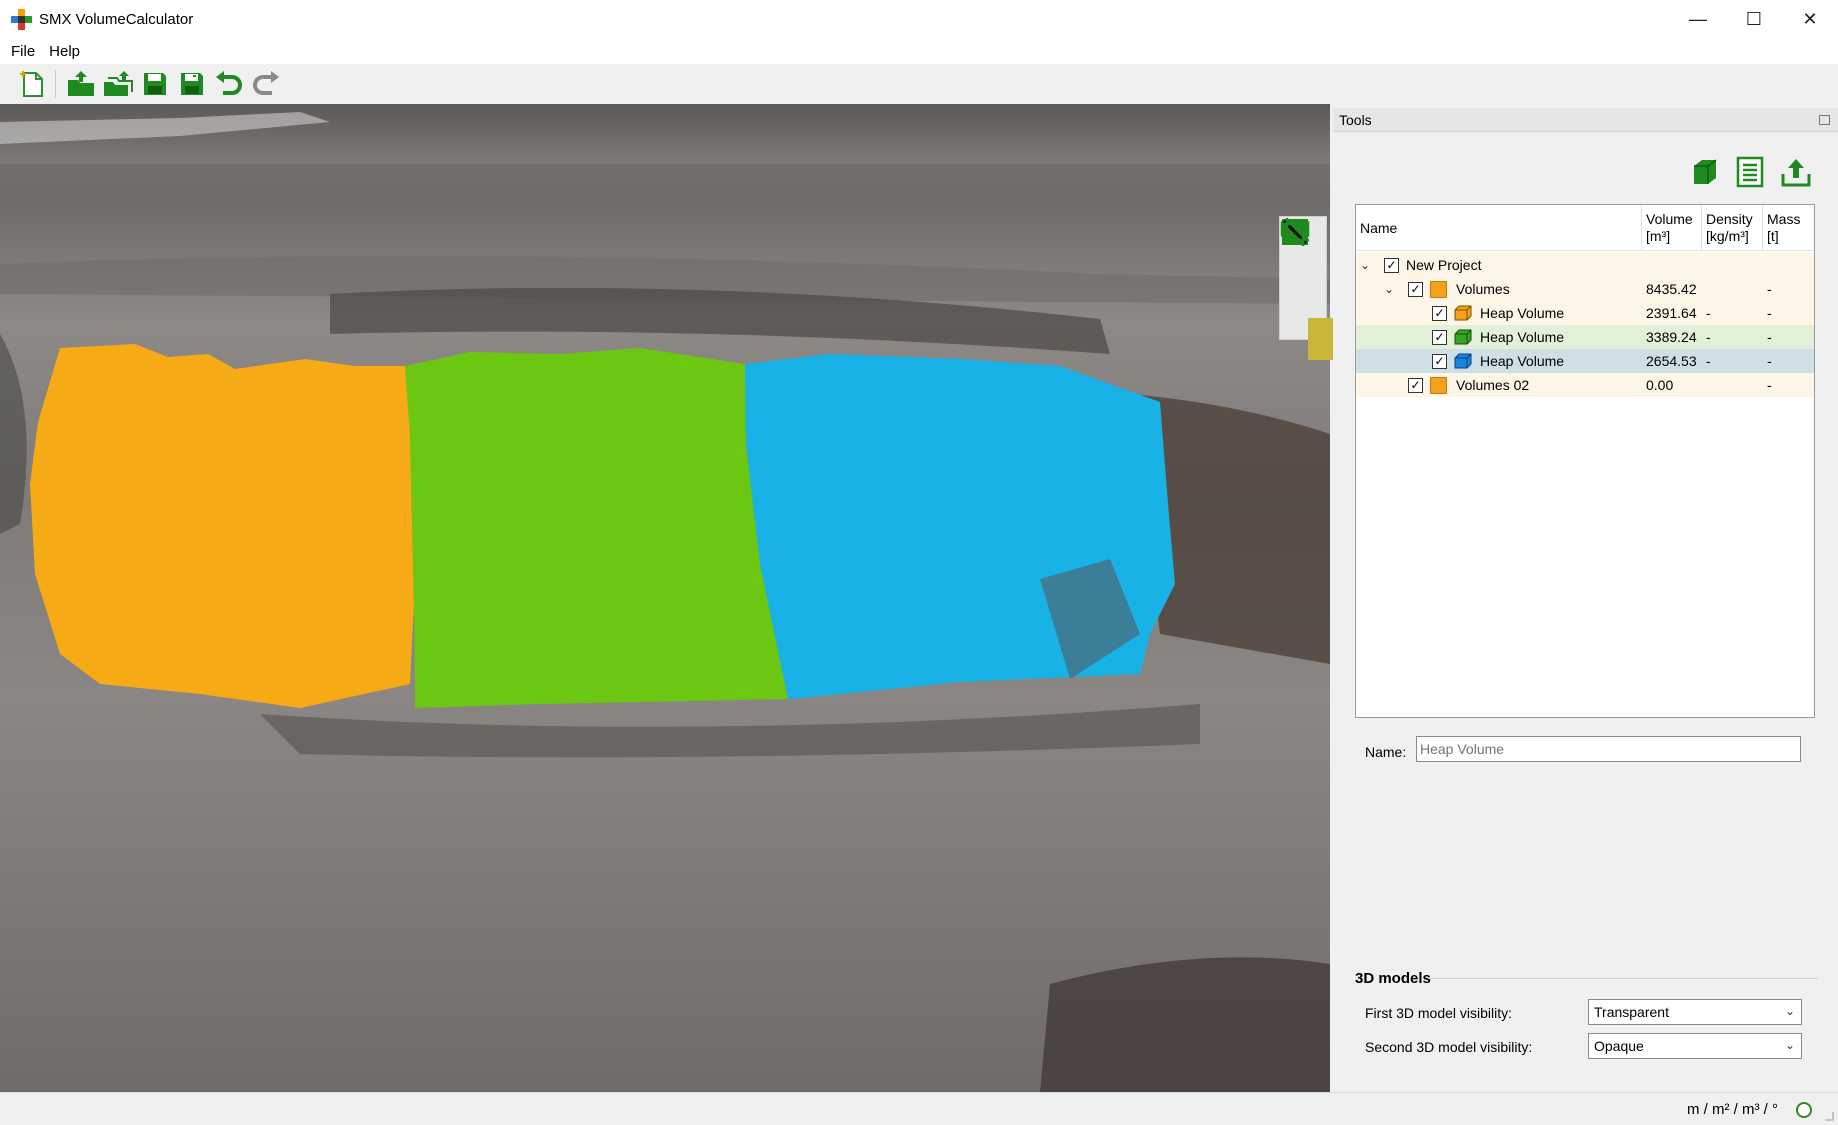  I want to click on undo-icon, so click(229, 83).